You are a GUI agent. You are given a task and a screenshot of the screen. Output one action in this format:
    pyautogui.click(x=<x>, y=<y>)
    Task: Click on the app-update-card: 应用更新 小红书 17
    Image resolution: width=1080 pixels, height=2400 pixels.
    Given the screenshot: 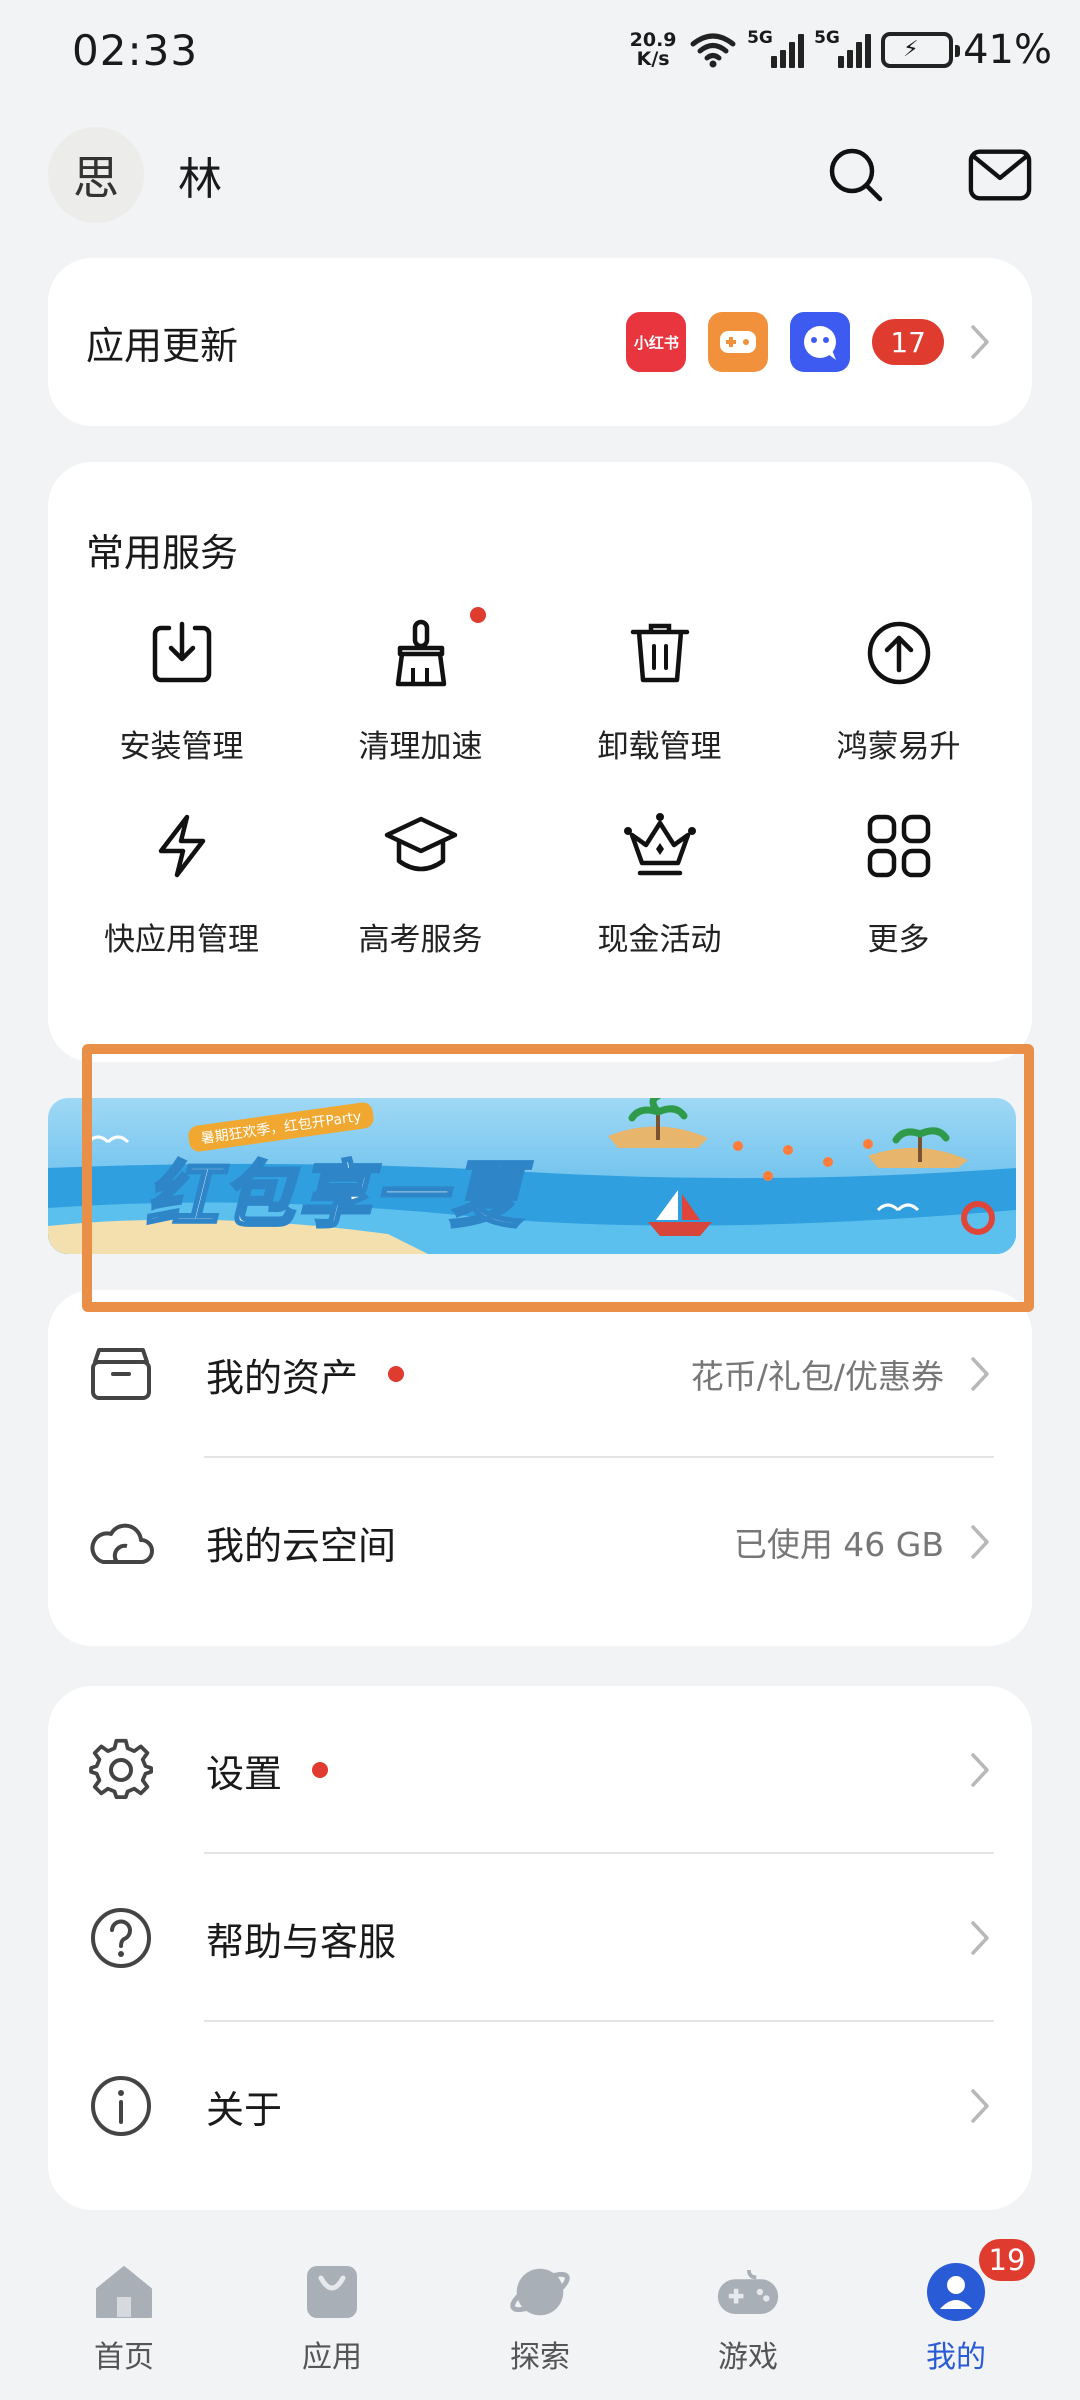 What is the action you would take?
    pyautogui.click(x=540, y=342)
    